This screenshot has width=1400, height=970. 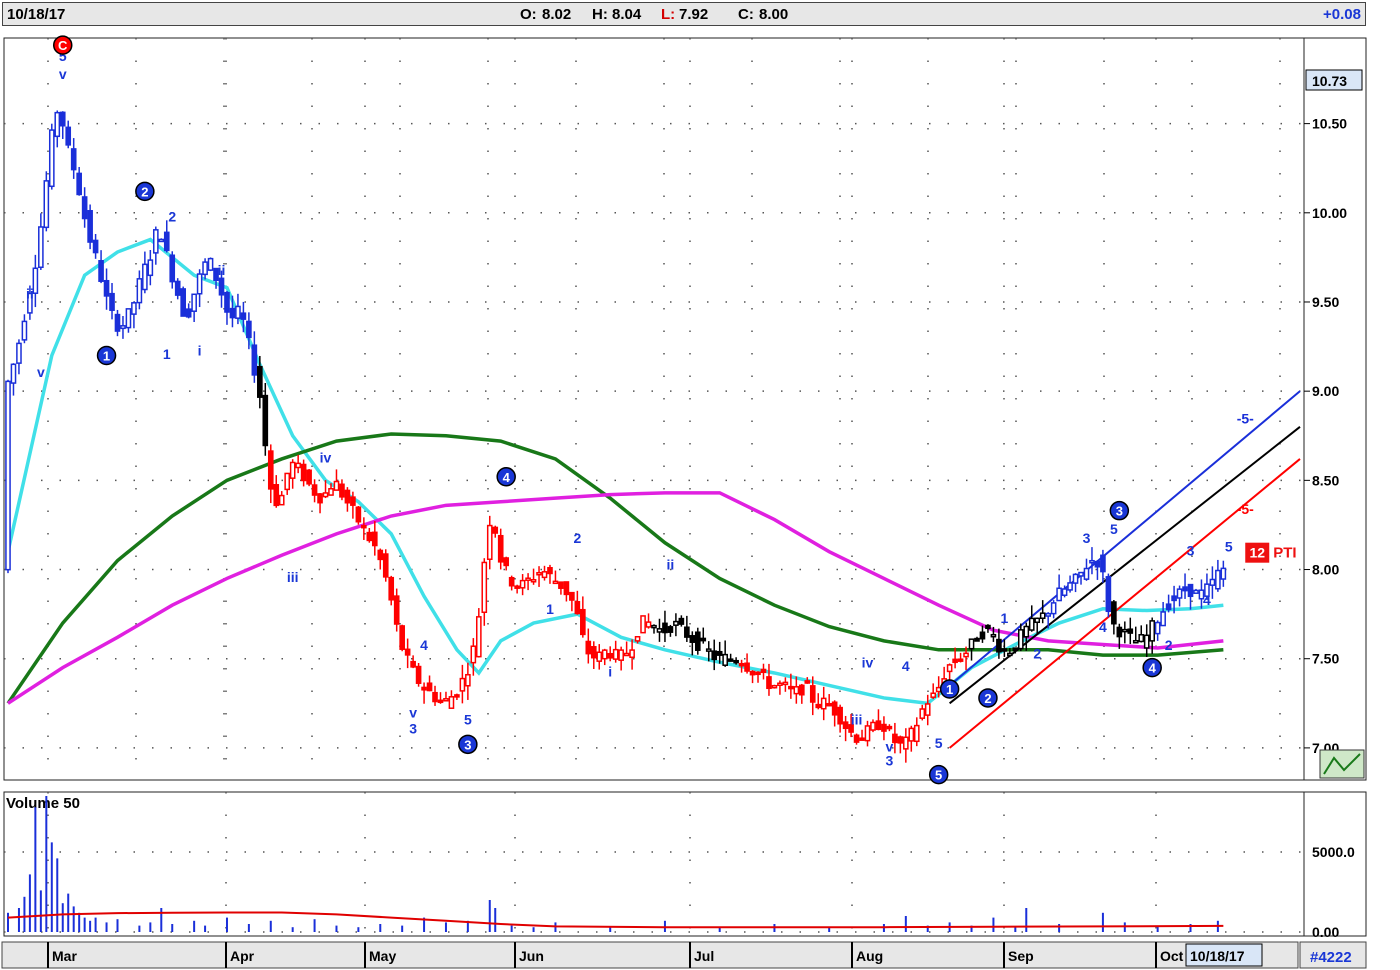 I want to click on wave-circle-label: 1, so click(x=949, y=689).